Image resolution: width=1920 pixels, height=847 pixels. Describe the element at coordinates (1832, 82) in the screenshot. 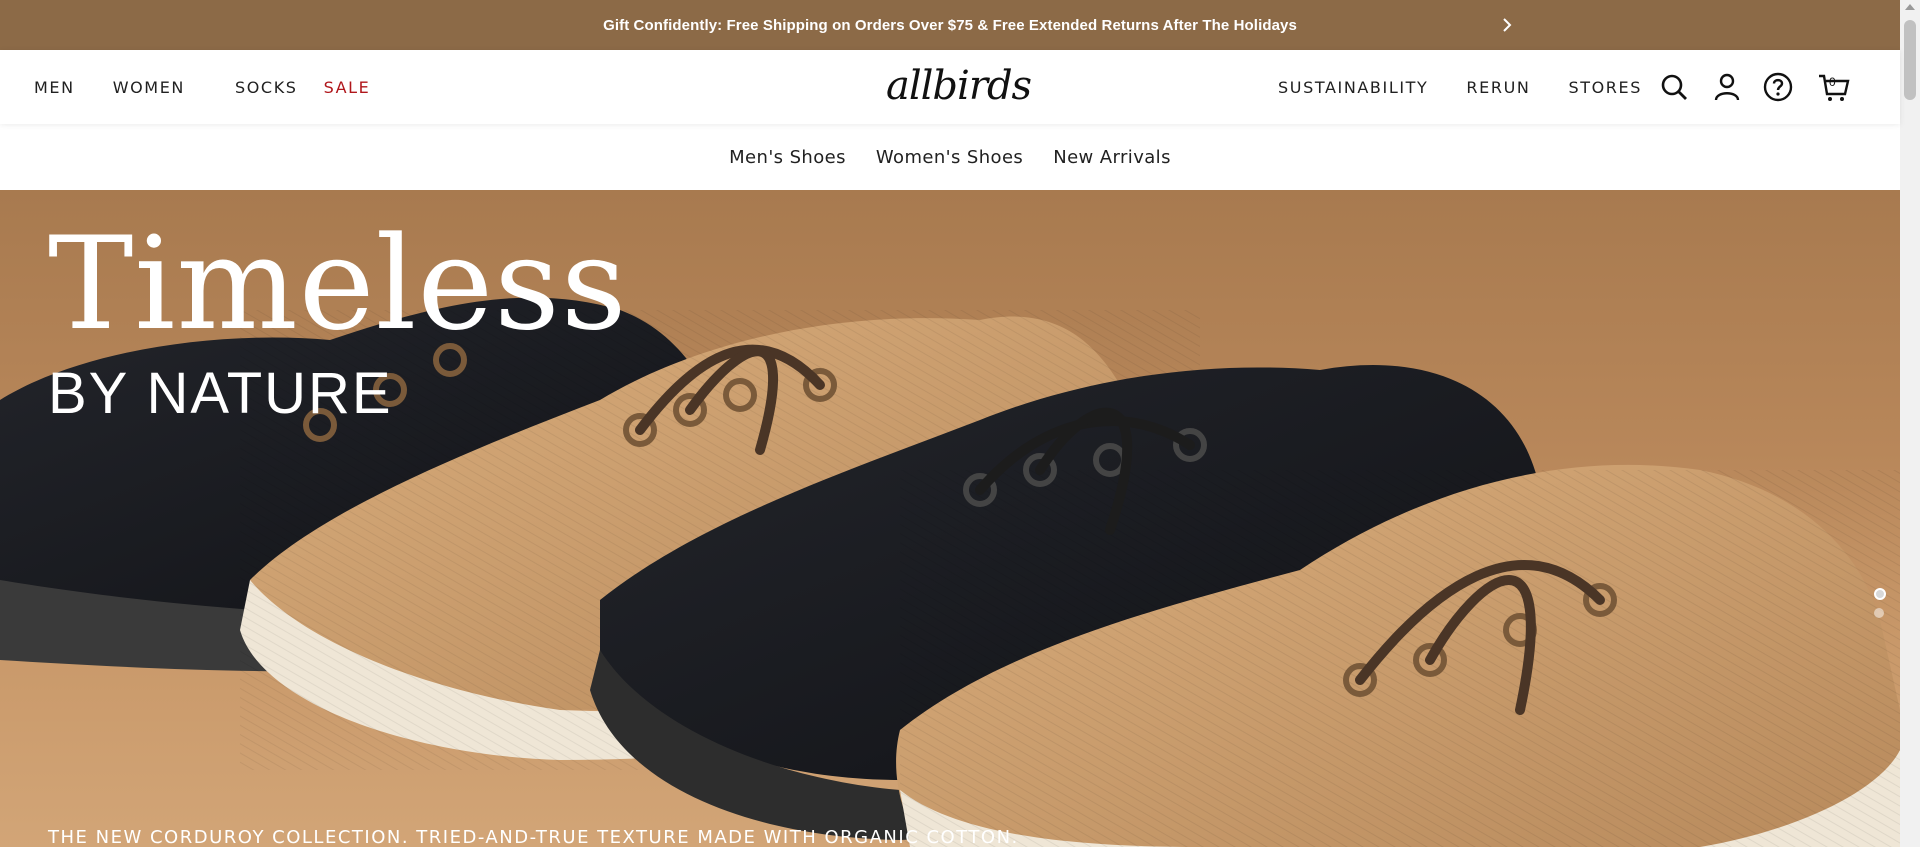

I see `cart-count: 0` at that location.